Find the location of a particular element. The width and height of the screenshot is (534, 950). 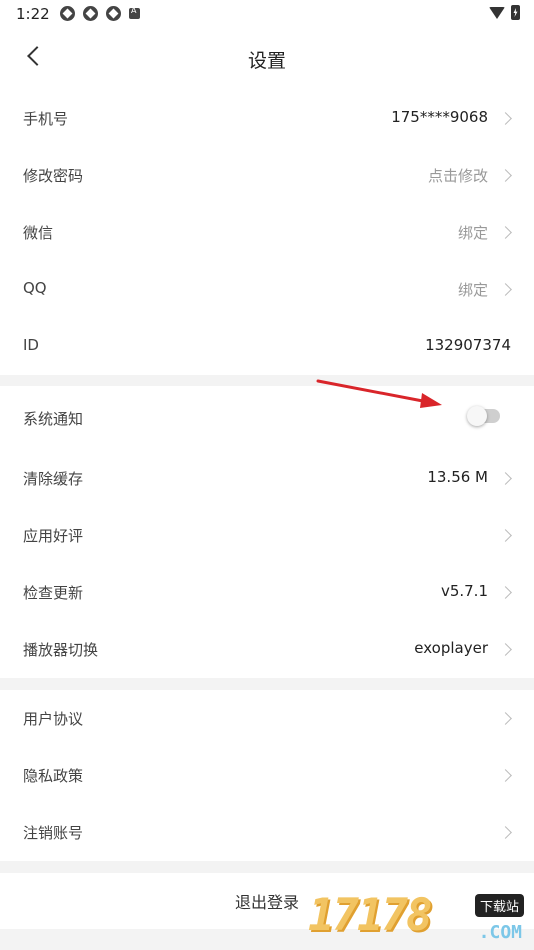

wifi-icon is located at coordinates (497, 12).